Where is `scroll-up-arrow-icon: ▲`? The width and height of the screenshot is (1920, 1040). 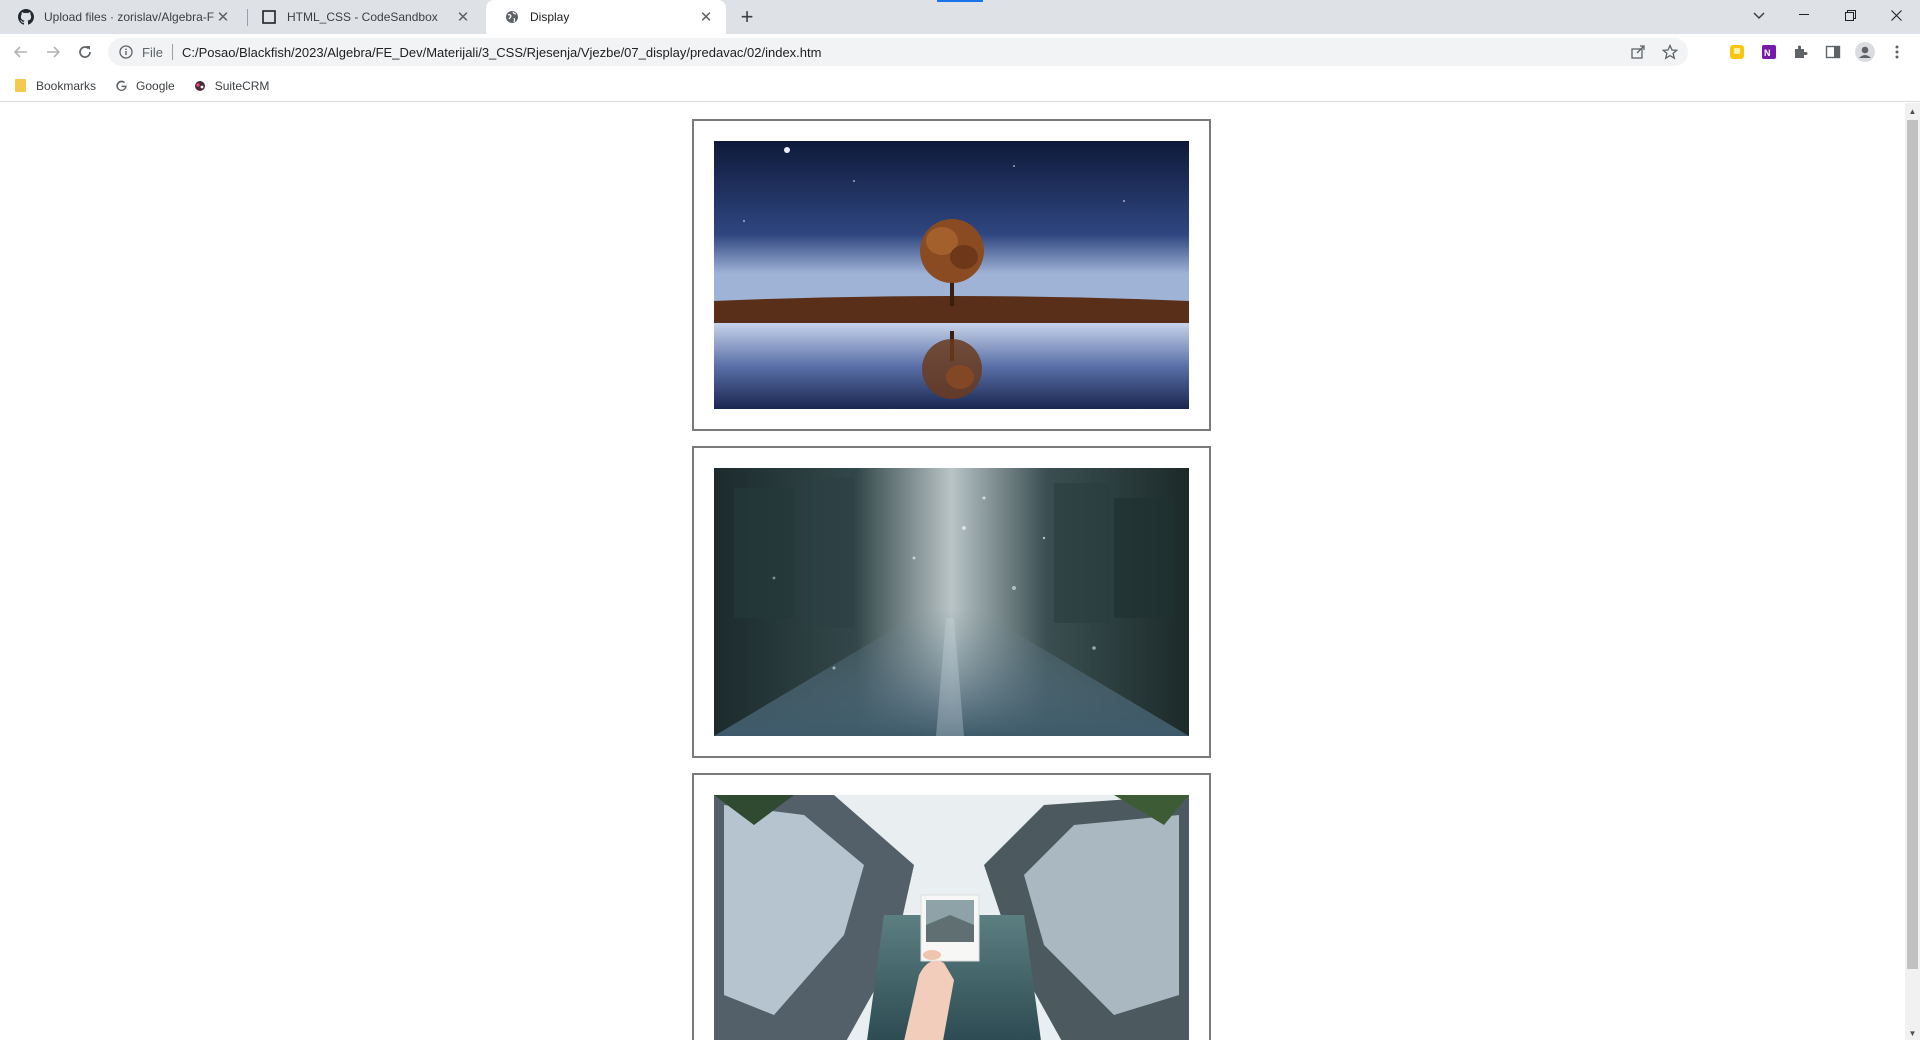 scroll-up-arrow-icon: ▲ is located at coordinates (1912, 111).